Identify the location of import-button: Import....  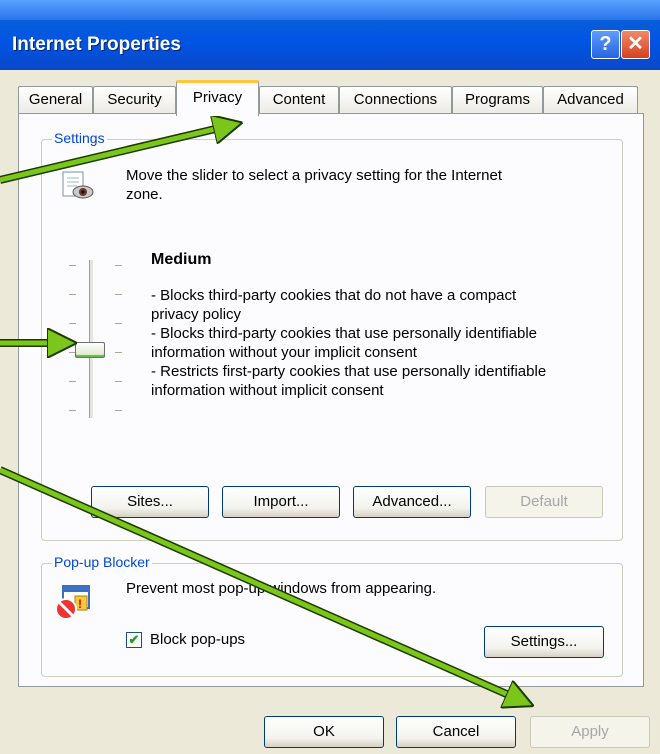
(281, 502).